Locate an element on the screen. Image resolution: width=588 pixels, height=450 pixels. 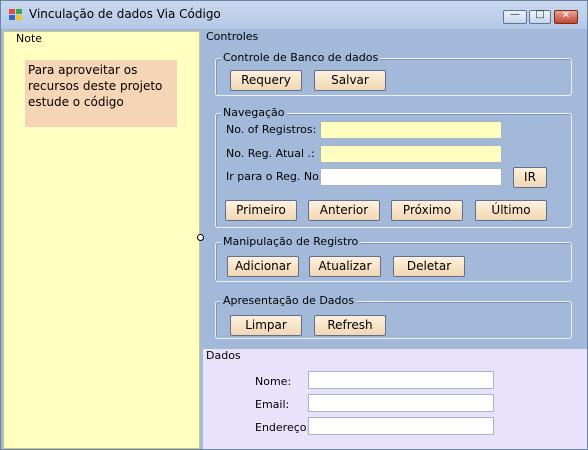
nome-field is located at coordinates (401, 380).